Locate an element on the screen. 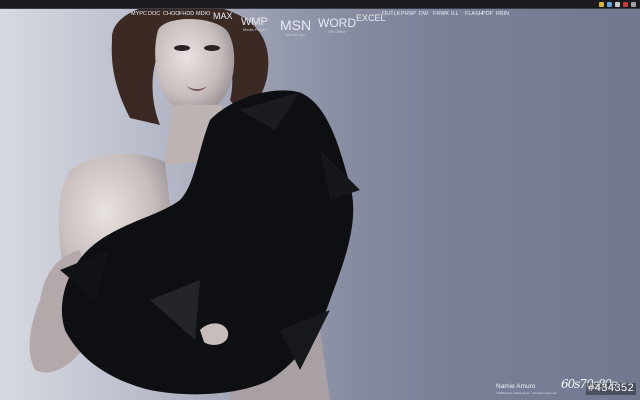  signature-name: Namie Amuro is located at coordinates (516, 386).